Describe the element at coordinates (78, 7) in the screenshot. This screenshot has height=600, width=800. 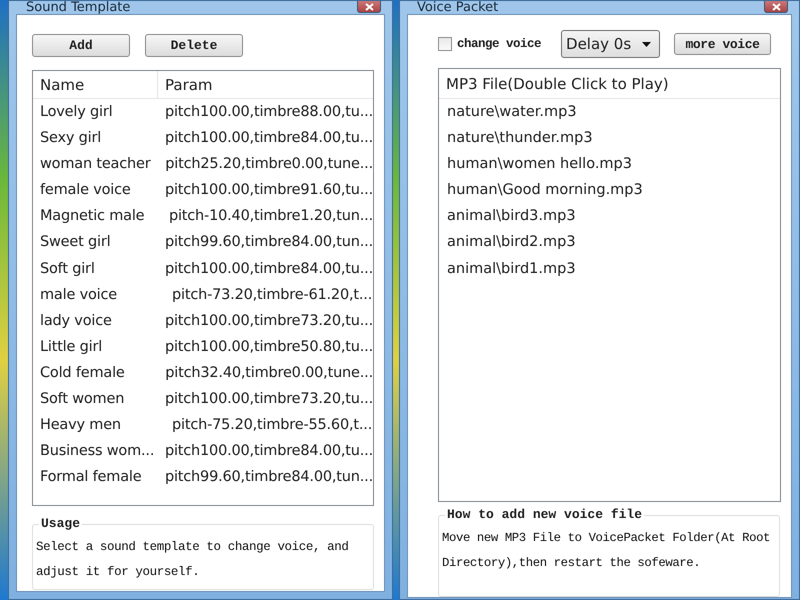
I see `window-title: Sound Template` at that location.